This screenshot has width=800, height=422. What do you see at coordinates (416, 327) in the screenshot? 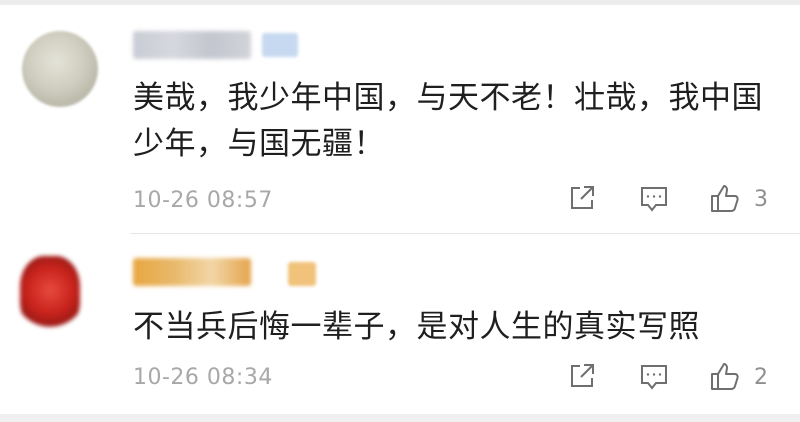
I see `comment-text: 不当兵后悔一辈子，是对人生的真实写照` at bounding box center [416, 327].